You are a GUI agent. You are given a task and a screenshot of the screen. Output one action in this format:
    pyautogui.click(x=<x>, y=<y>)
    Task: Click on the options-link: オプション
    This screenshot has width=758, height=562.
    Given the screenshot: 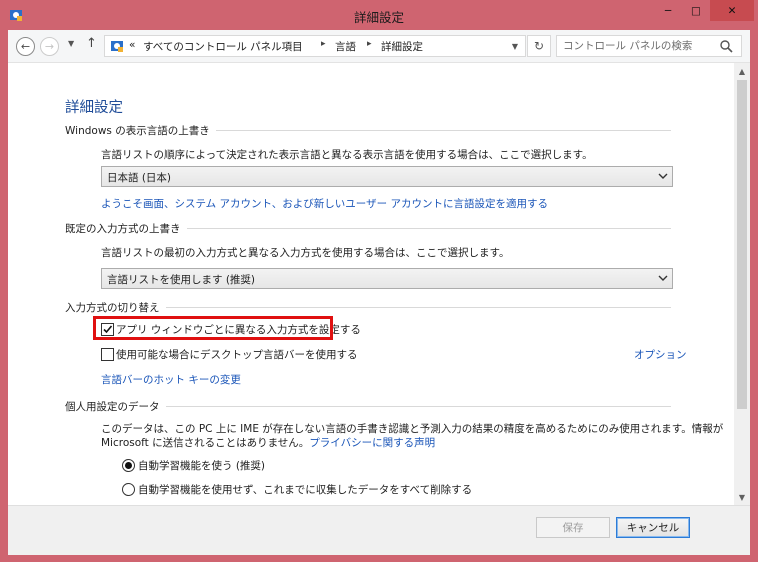 What is the action you would take?
    pyautogui.click(x=660, y=354)
    